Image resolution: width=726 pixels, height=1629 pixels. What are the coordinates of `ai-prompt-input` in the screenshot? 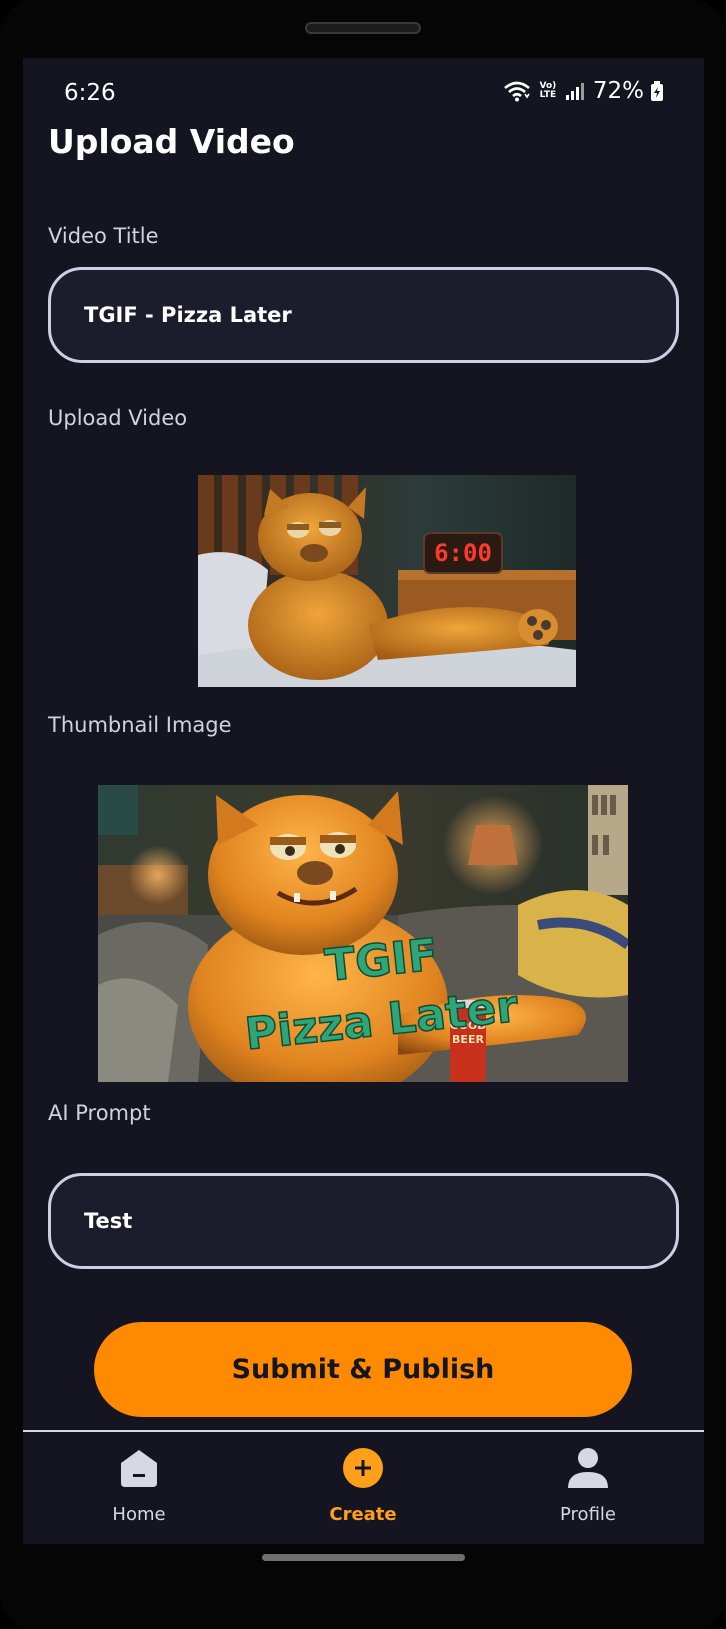 It's located at (363, 1221).